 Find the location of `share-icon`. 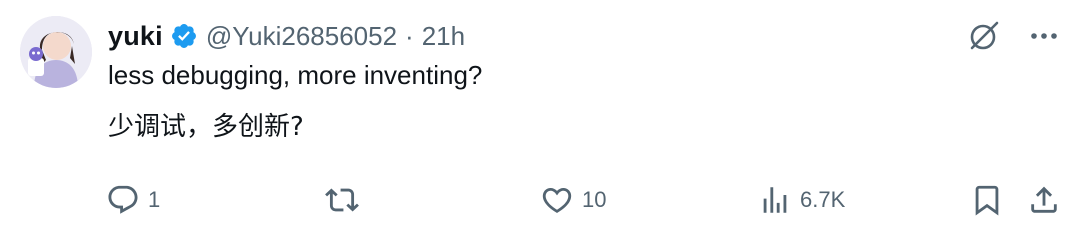

share-icon is located at coordinates (1044, 199).